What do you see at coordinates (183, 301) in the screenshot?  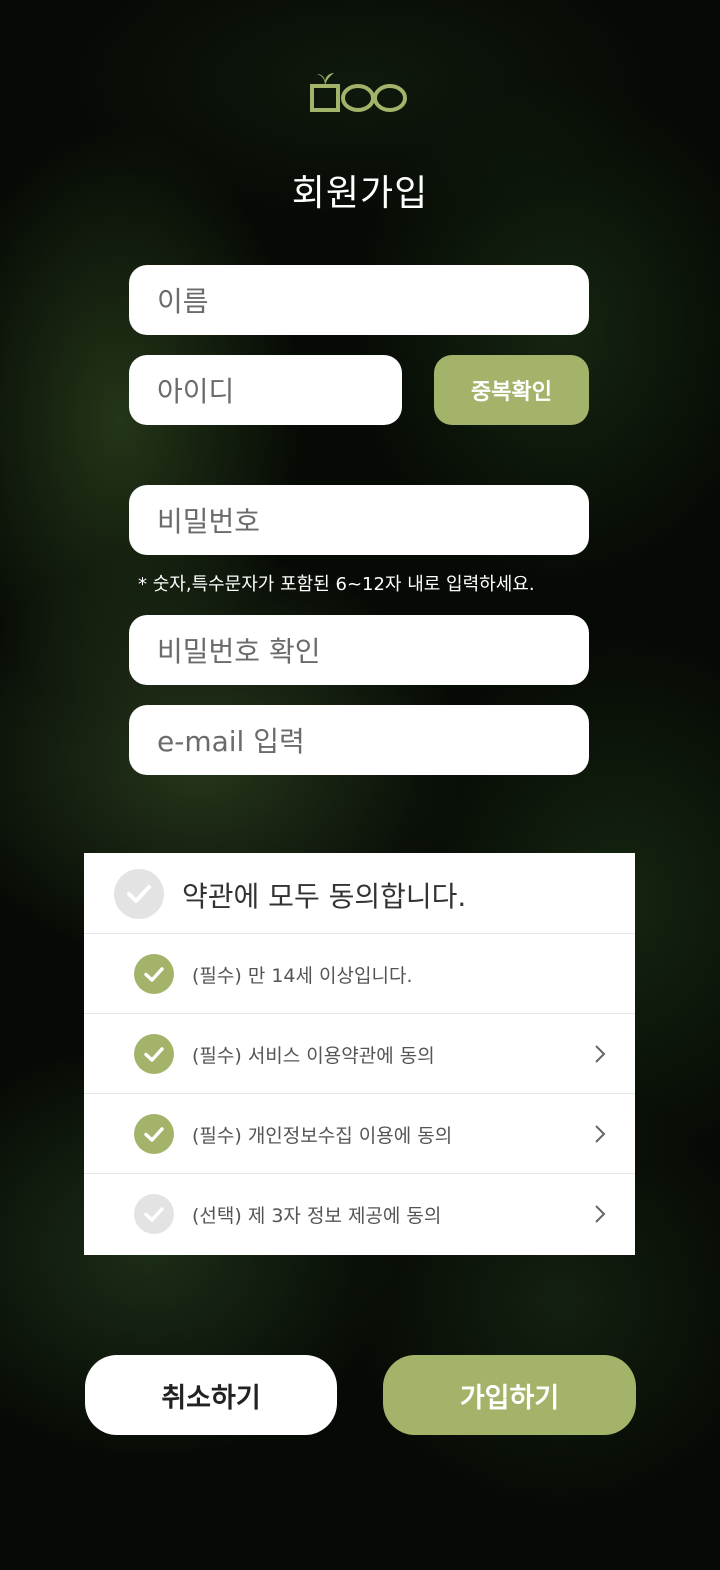 I see `name-input-placeholder: 이름` at bounding box center [183, 301].